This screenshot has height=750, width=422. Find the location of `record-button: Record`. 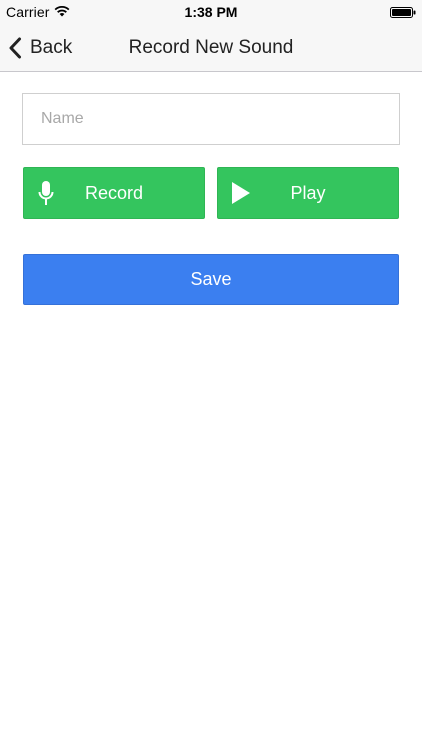

record-button: Record is located at coordinates (114, 193).